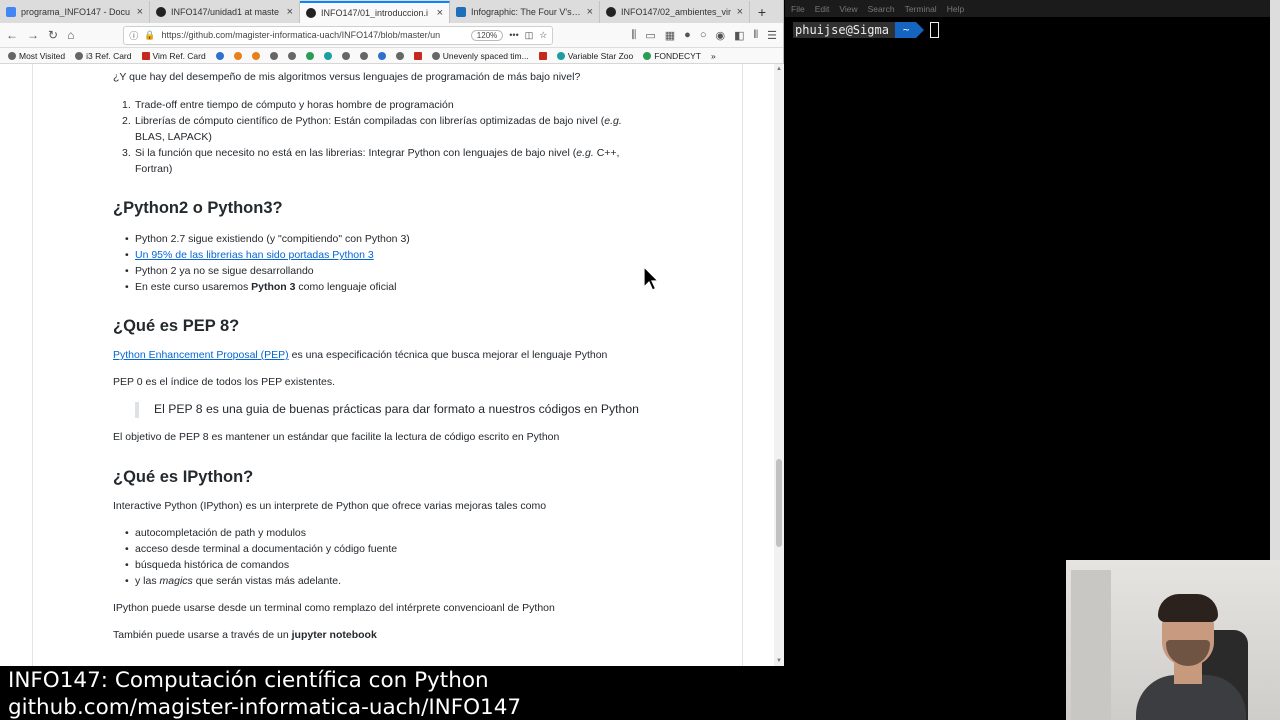 The image size is (1280, 720). I want to click on page-scrollbar: ▲ ▼, so click(779, 365).